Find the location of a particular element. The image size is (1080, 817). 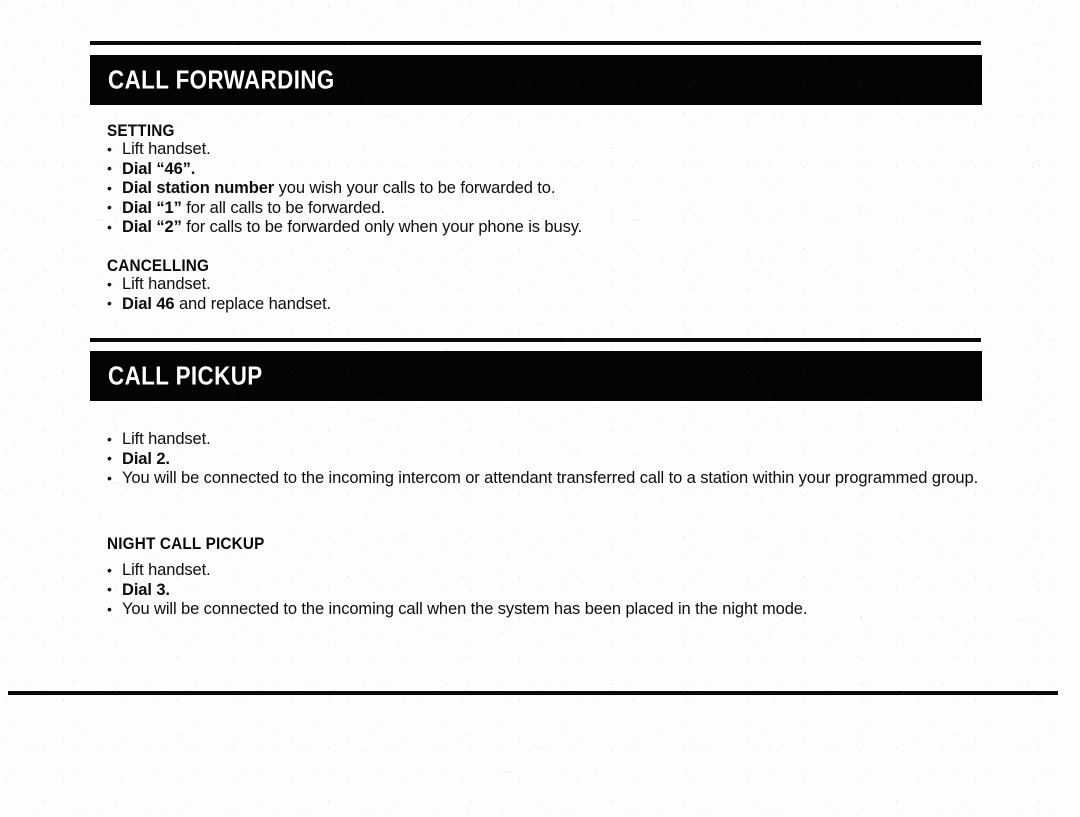

horizontal-rule-top is located at coordinates (535, 43).